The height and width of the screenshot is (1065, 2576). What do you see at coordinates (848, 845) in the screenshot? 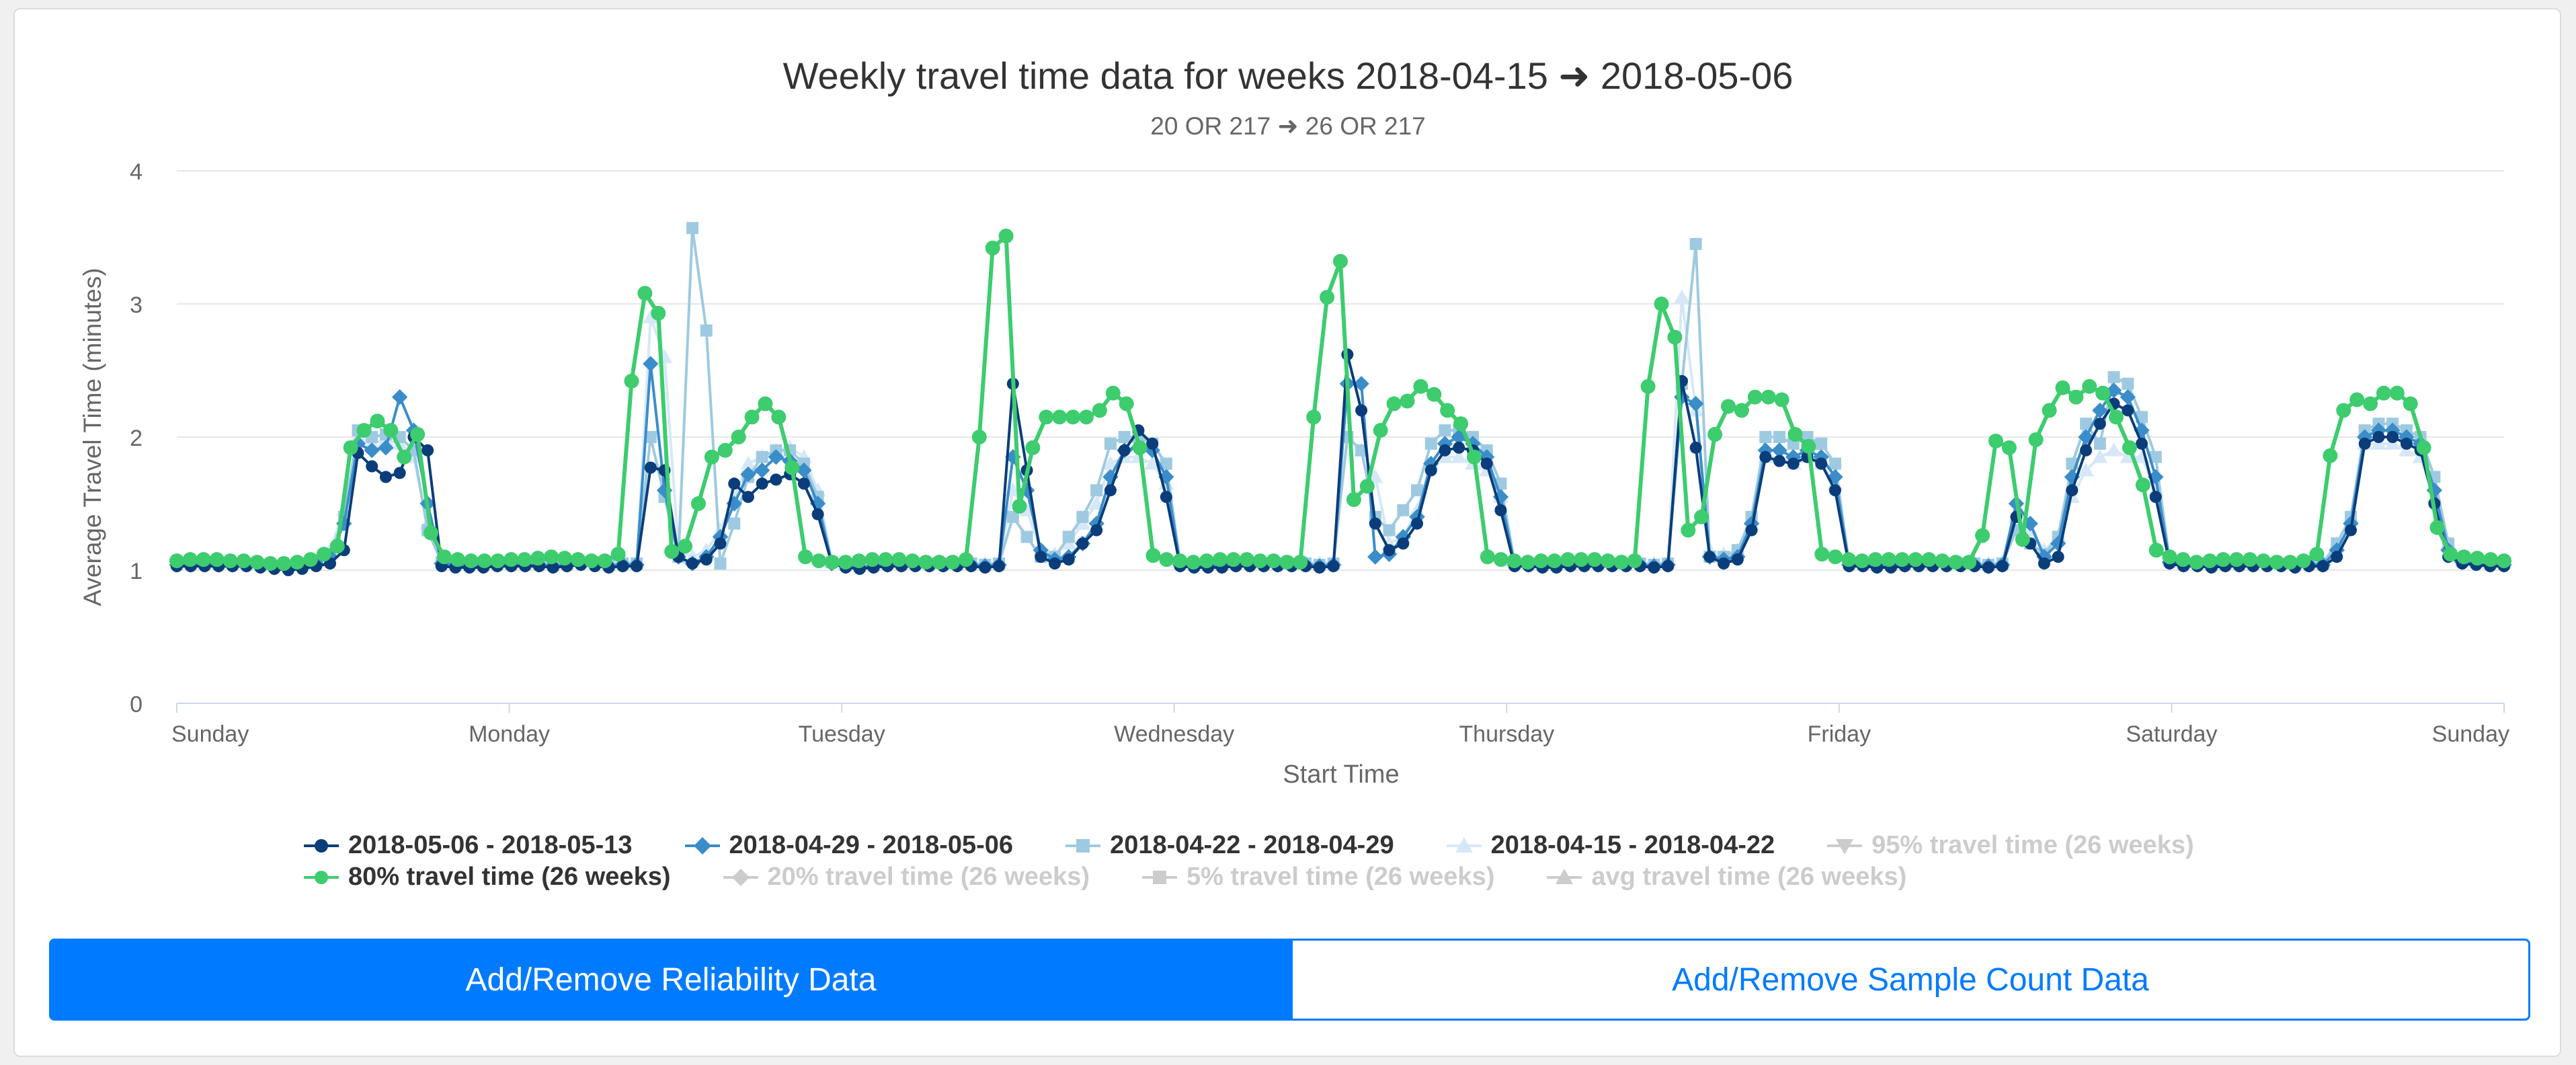
I see `legend-item: 2018-04-29 - 2018-05-06` at bounding box center [848, 845].